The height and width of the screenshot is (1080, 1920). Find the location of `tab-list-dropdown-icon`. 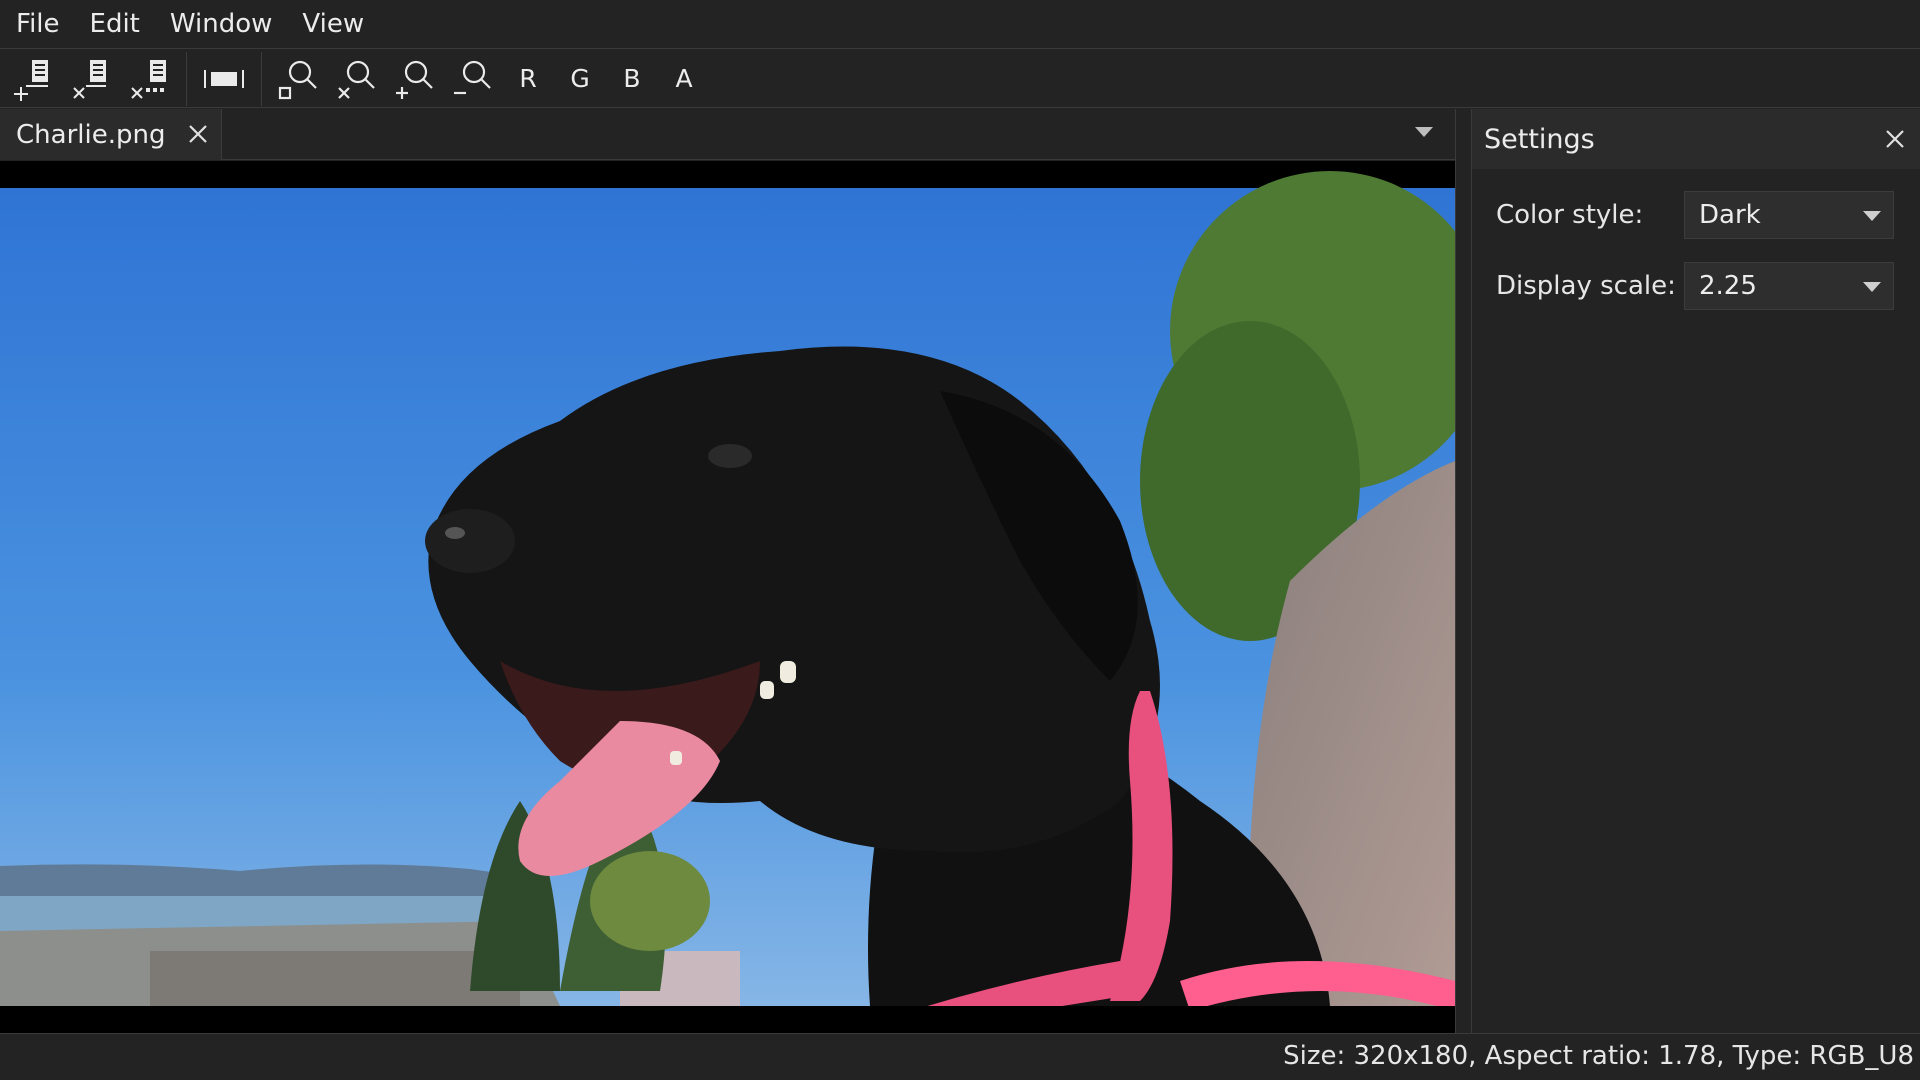

tab-list-dropdown-icon is located at coordinates (1424, 132).